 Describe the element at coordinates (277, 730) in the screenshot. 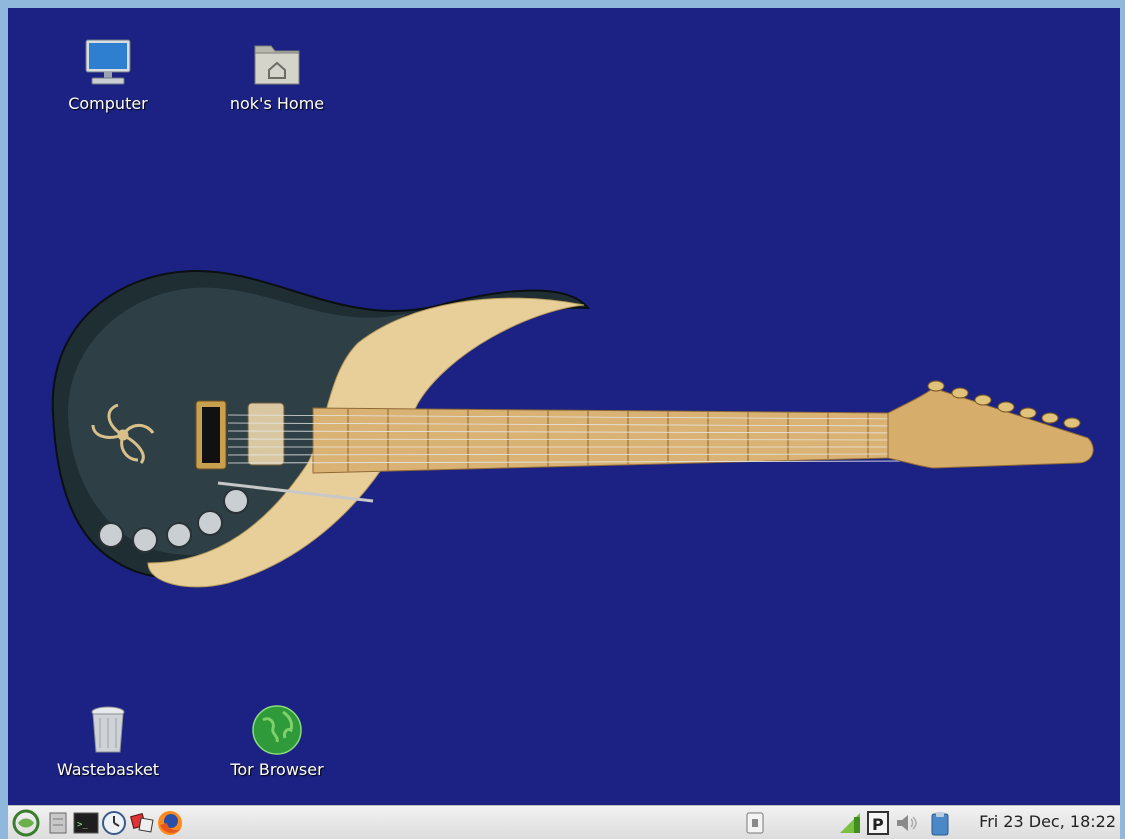

I see `globe-icon` at that location.